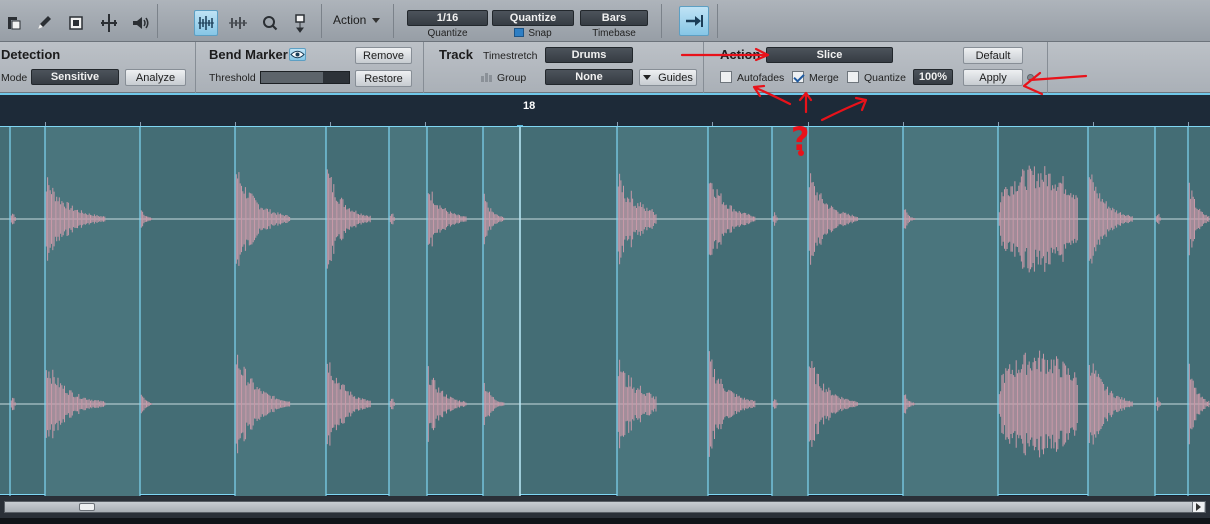 The height and width of the screenshot is (524, 1210). I want to click on merge-label: Merge, so click(824, 78).